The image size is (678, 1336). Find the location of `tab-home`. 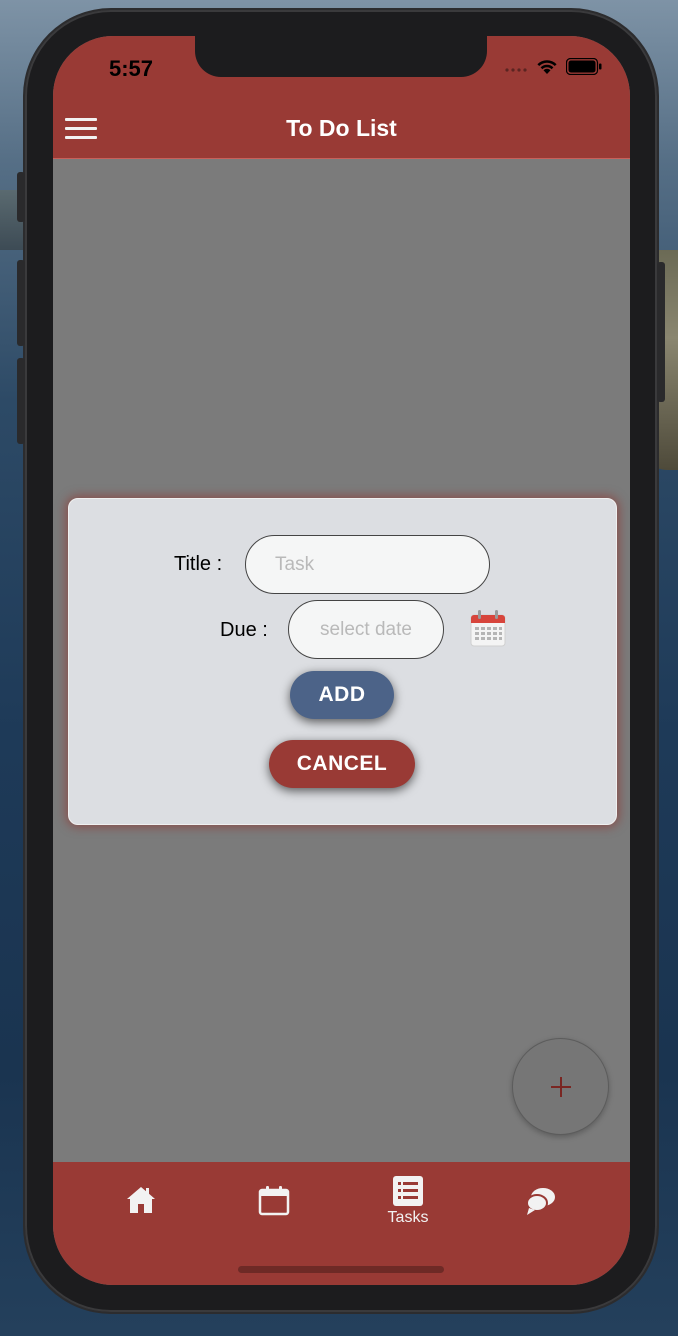

tab-home is located at coordinates (141, 1211).